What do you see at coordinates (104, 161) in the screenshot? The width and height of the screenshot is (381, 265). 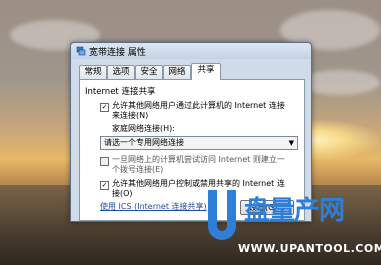 I see `dial-on-demand-checkbox` at bounding box center [104, 161].